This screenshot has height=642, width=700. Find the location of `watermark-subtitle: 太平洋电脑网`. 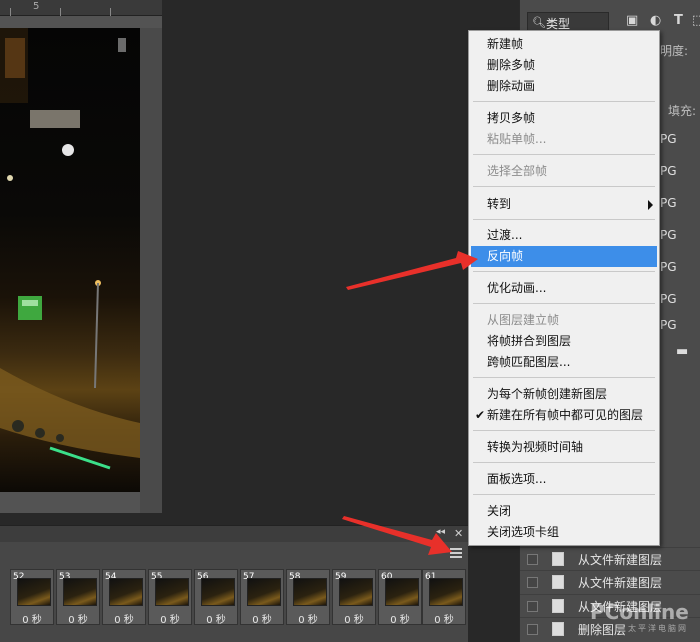

watermark-subtitle: 太平洋电脑网 is located at coordinates (658, 628).